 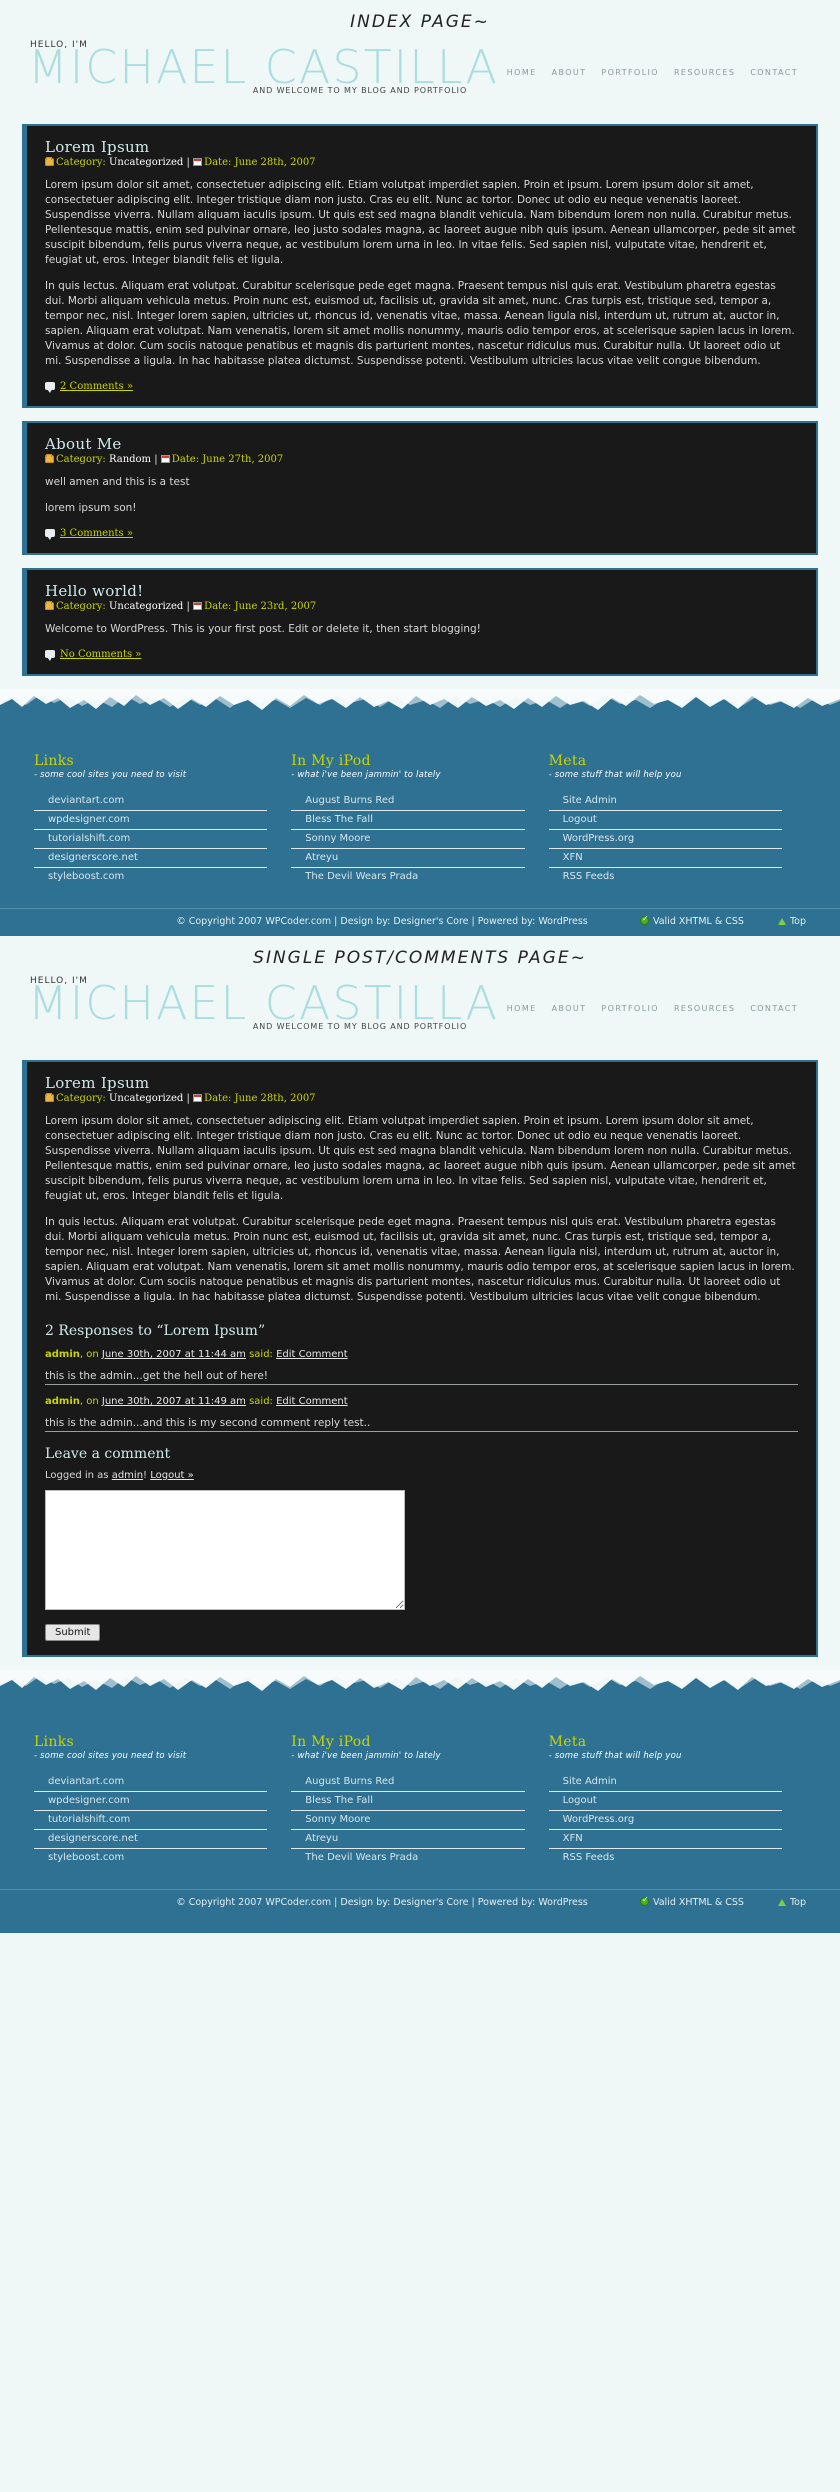 What do you see at coordinates (96, 386) in the screenshot?
I see `comments-link-label: 2 Comments »` at bounding box center [96, 386].